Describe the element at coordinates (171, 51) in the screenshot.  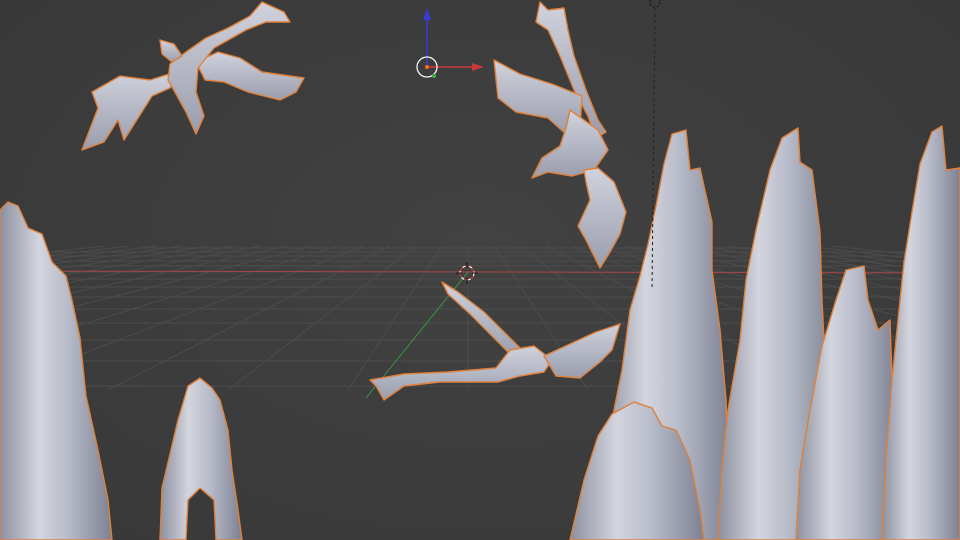
I see `dragon-head` at that location.